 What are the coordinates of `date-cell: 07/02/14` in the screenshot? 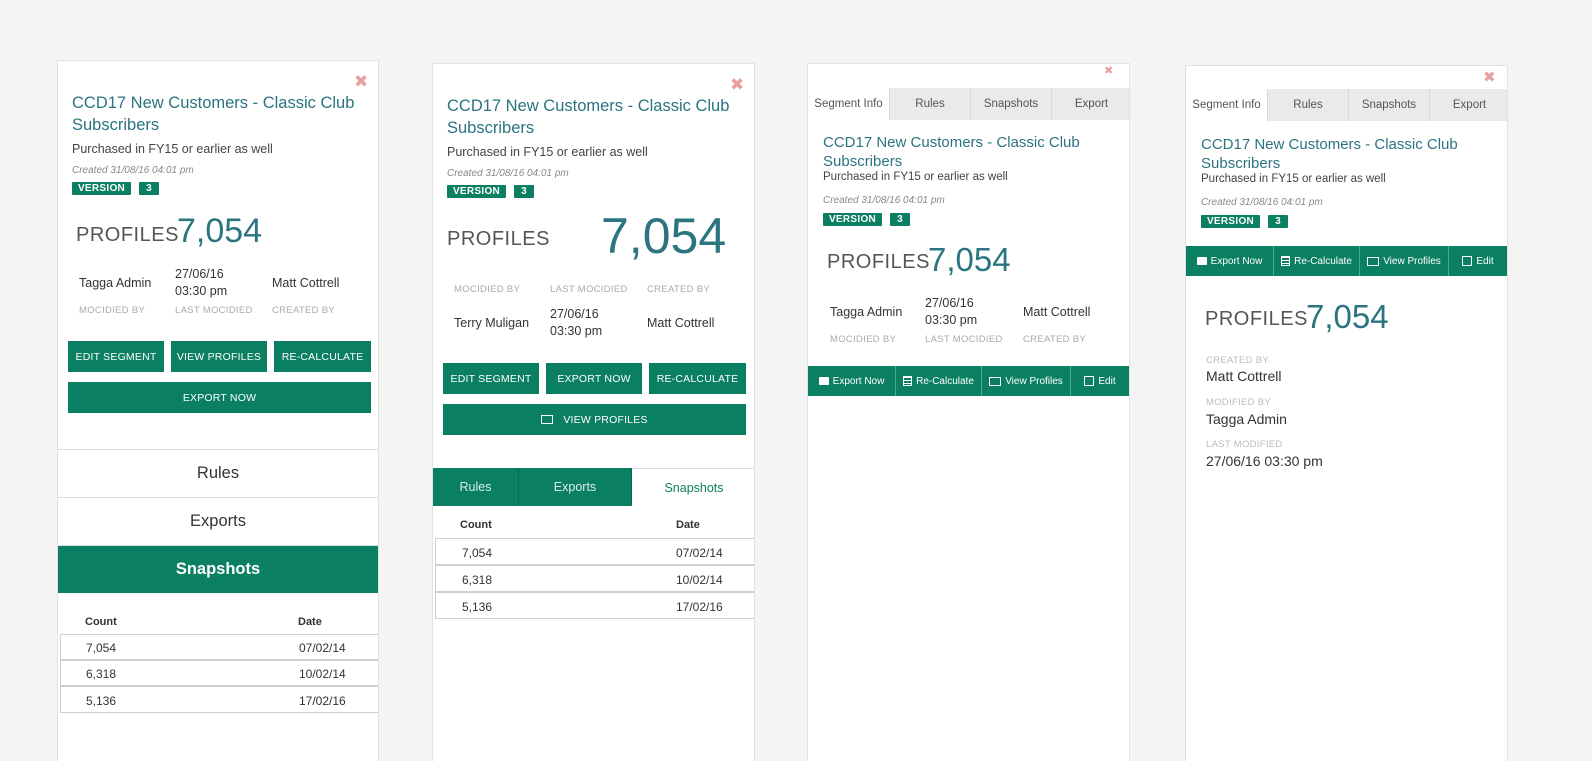 It's located at (322, 648).